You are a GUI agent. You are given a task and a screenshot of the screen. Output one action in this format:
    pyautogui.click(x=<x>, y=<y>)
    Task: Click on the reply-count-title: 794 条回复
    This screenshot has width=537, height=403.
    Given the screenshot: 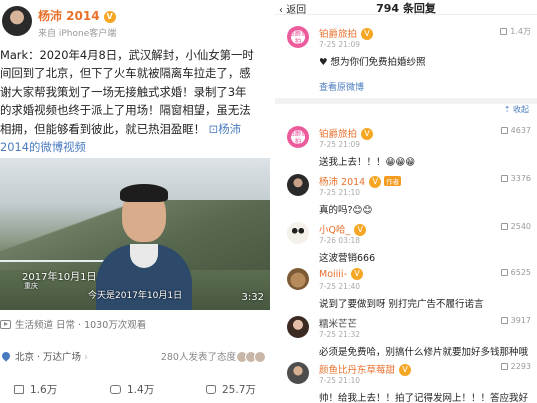 What is the action you would take?
    pyautogui.click(x=406, y=8)
    